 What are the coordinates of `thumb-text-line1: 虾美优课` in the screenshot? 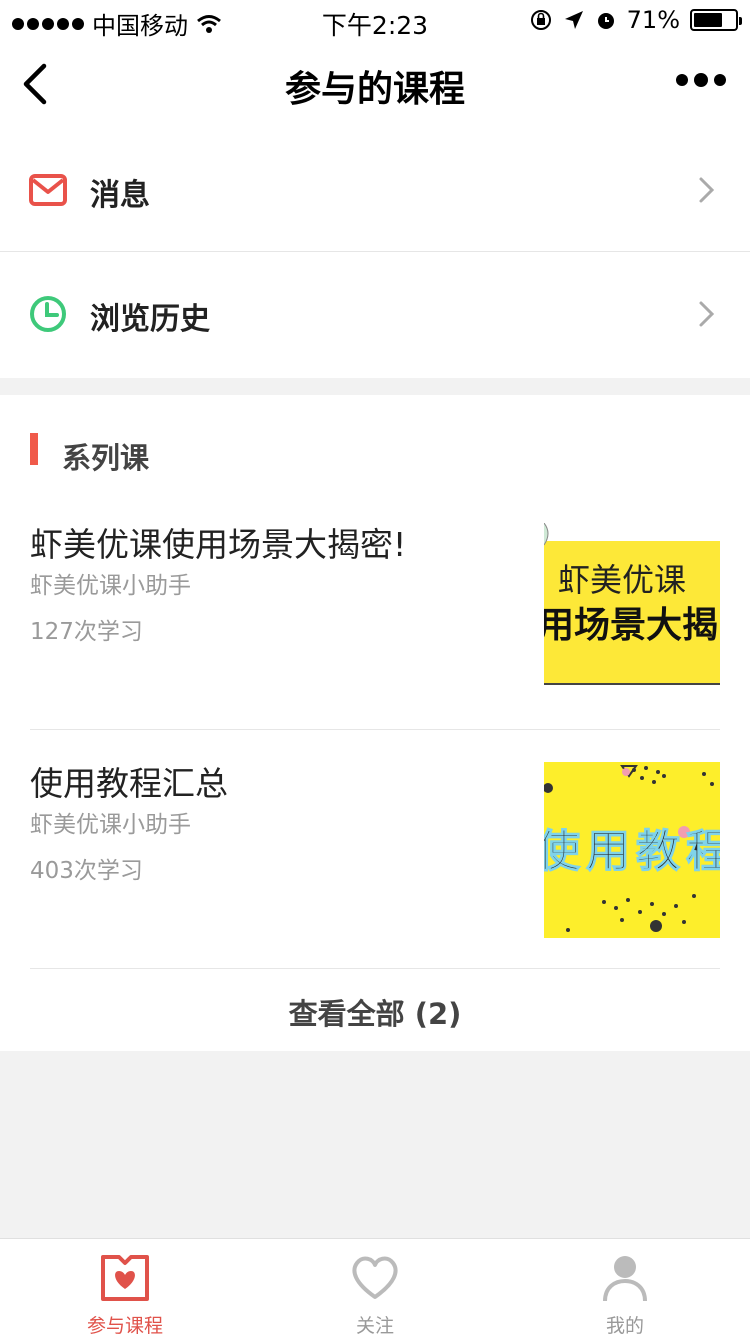 It's located at (622, 580).